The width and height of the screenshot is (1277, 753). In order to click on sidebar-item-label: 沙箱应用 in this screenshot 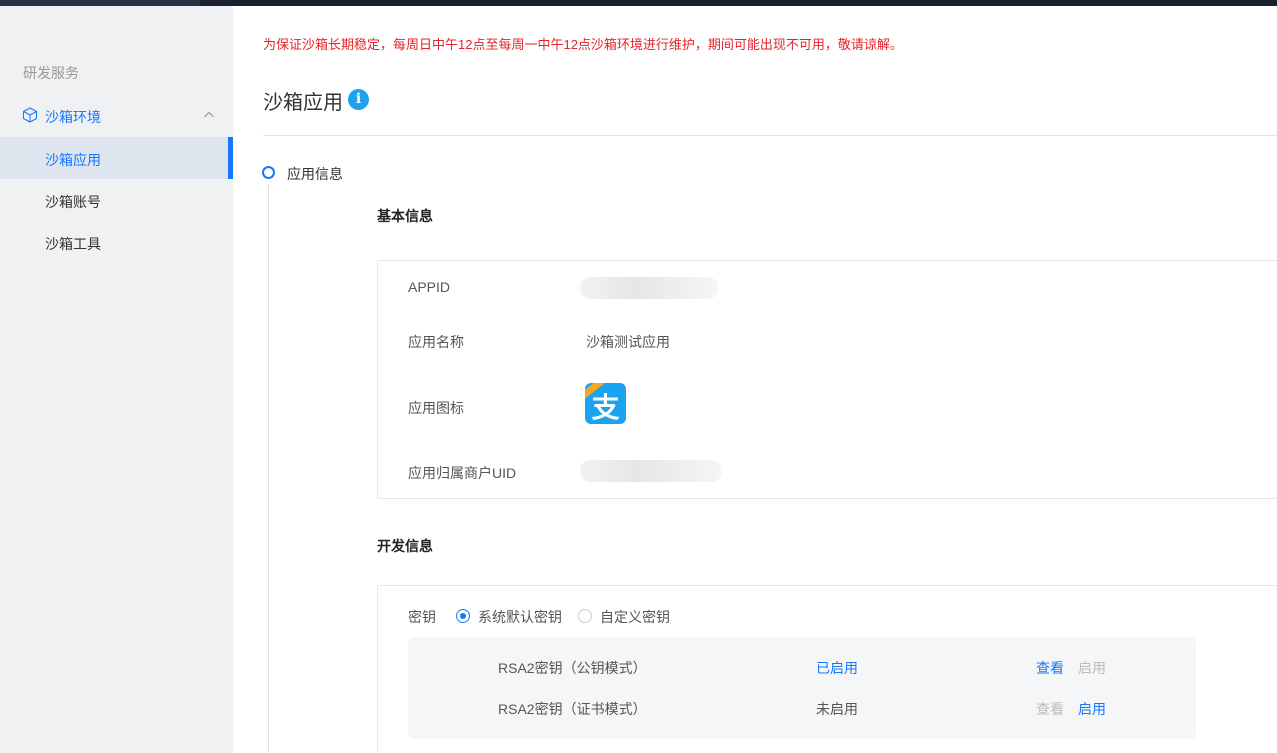, I will do `click(73, 160)`.